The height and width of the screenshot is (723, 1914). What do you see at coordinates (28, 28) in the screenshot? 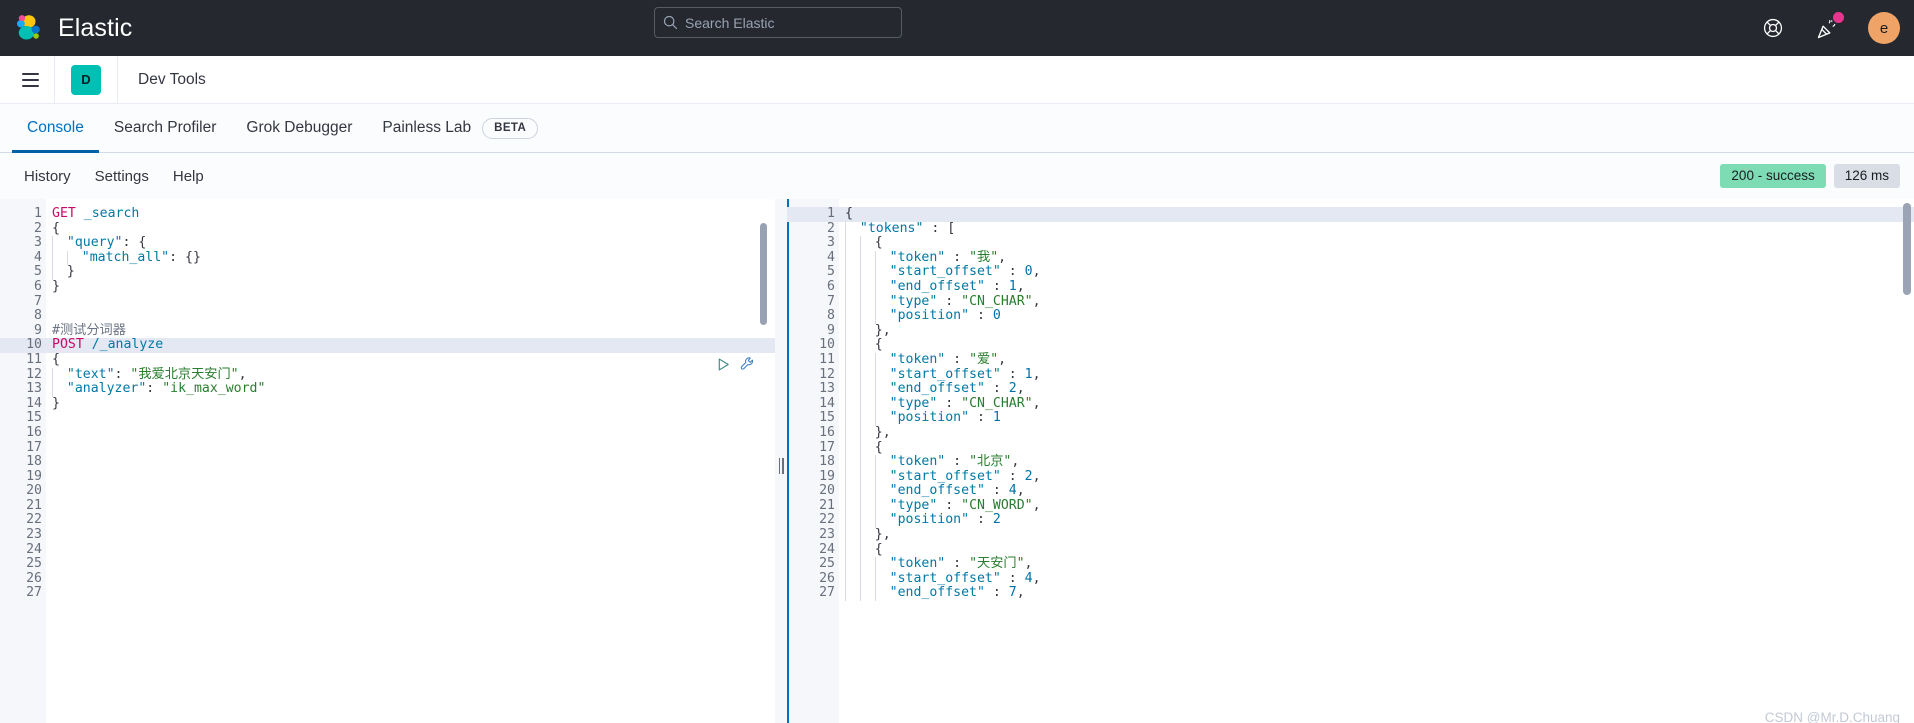
I see `elastic-logo-icon` at bounding box center [28, 28].